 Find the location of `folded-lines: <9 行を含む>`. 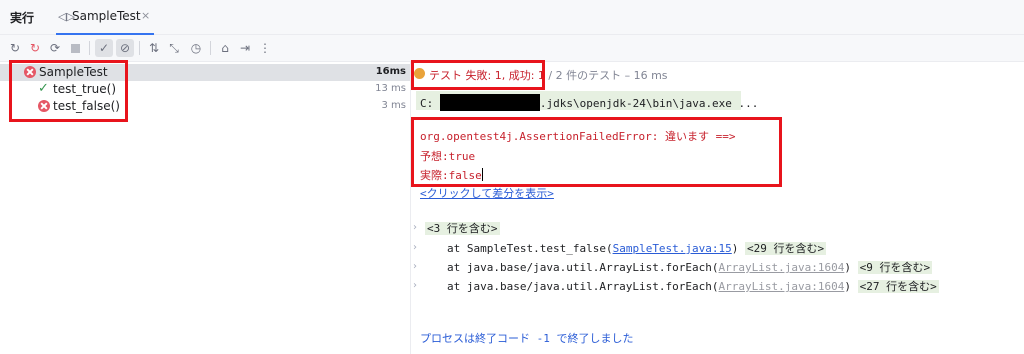

folded-lines: <9 行を含む> is located at coordinates (895, 267).